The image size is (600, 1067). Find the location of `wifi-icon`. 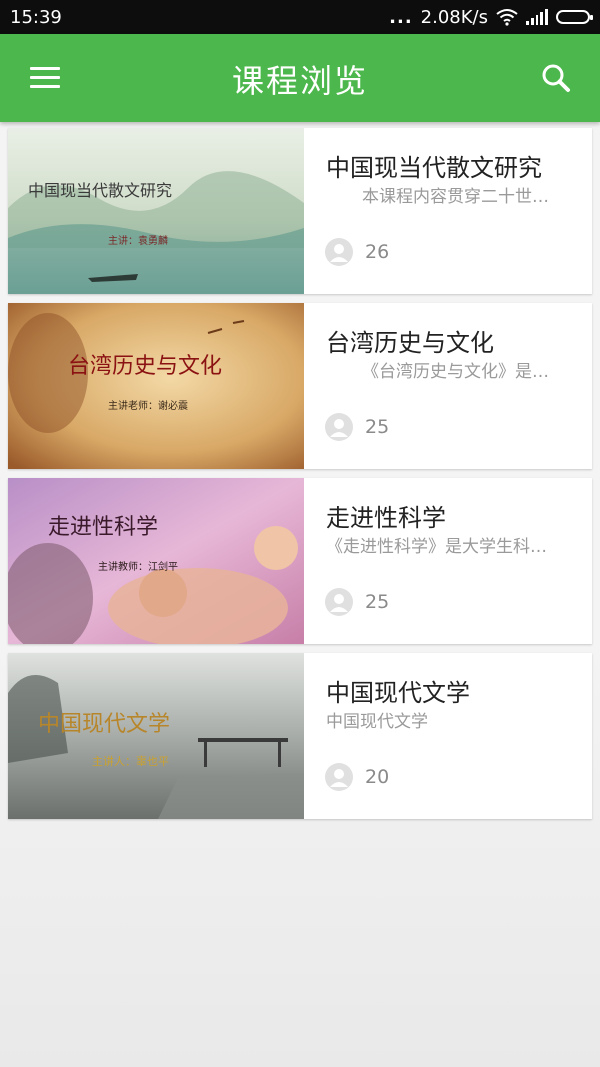

wifi-icon is located at coordinates (507, 17).